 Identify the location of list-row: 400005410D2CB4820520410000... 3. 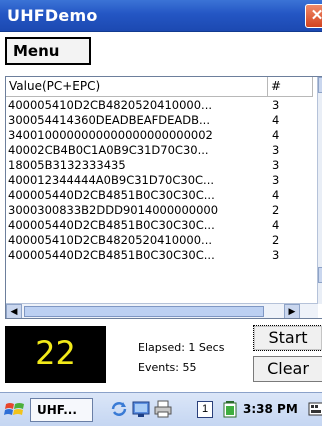
(161, 105).